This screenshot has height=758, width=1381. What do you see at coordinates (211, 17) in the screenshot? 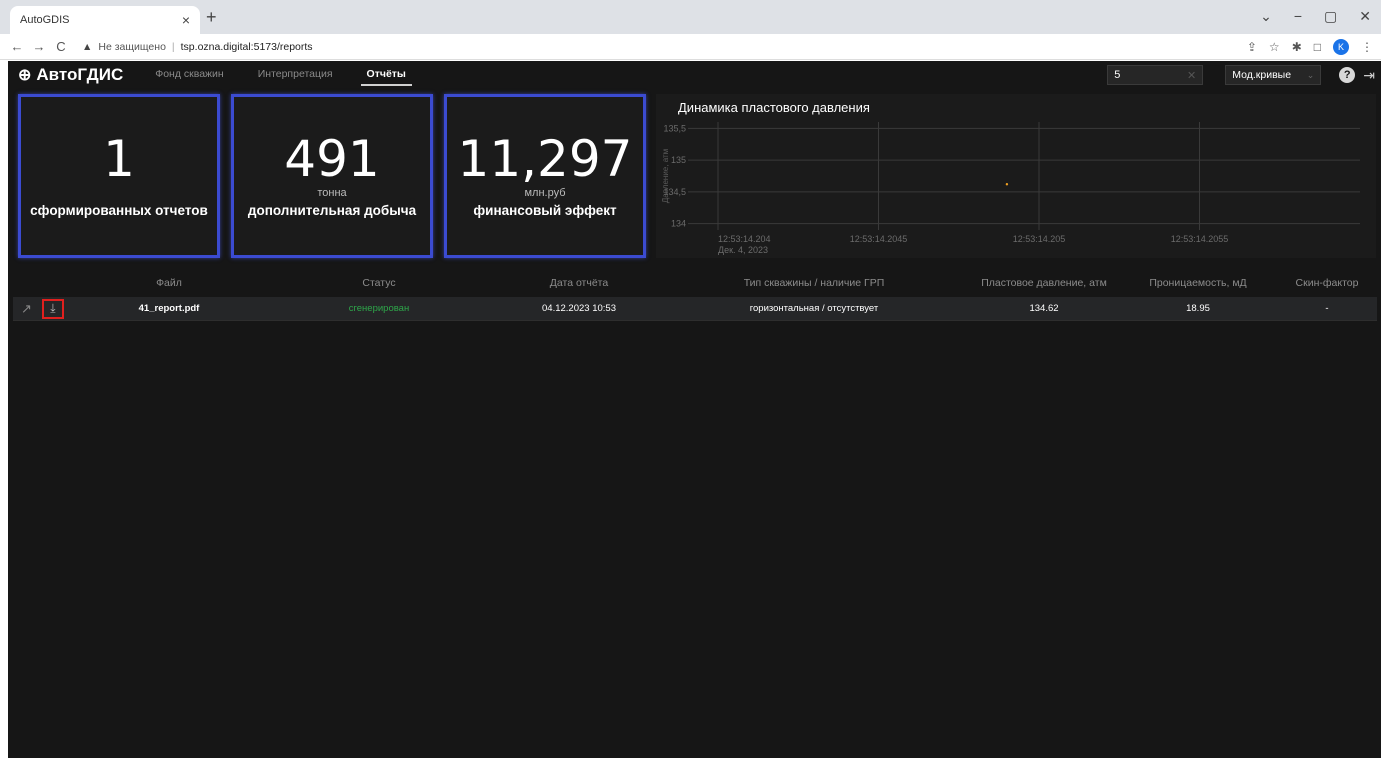
I see `new-tab-button: +` at bounding box center [211, 17].